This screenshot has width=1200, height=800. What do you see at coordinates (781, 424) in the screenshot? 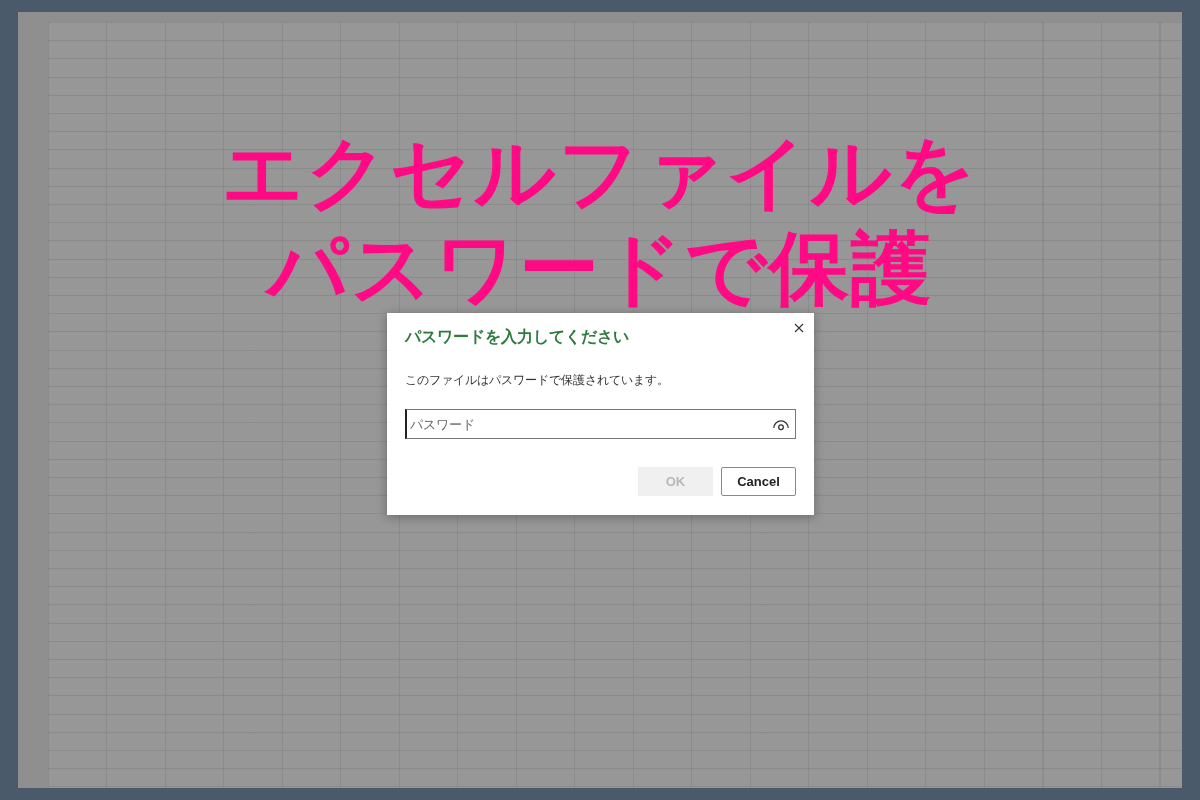
I see `eye-icon` at bounding box center [781, 424].